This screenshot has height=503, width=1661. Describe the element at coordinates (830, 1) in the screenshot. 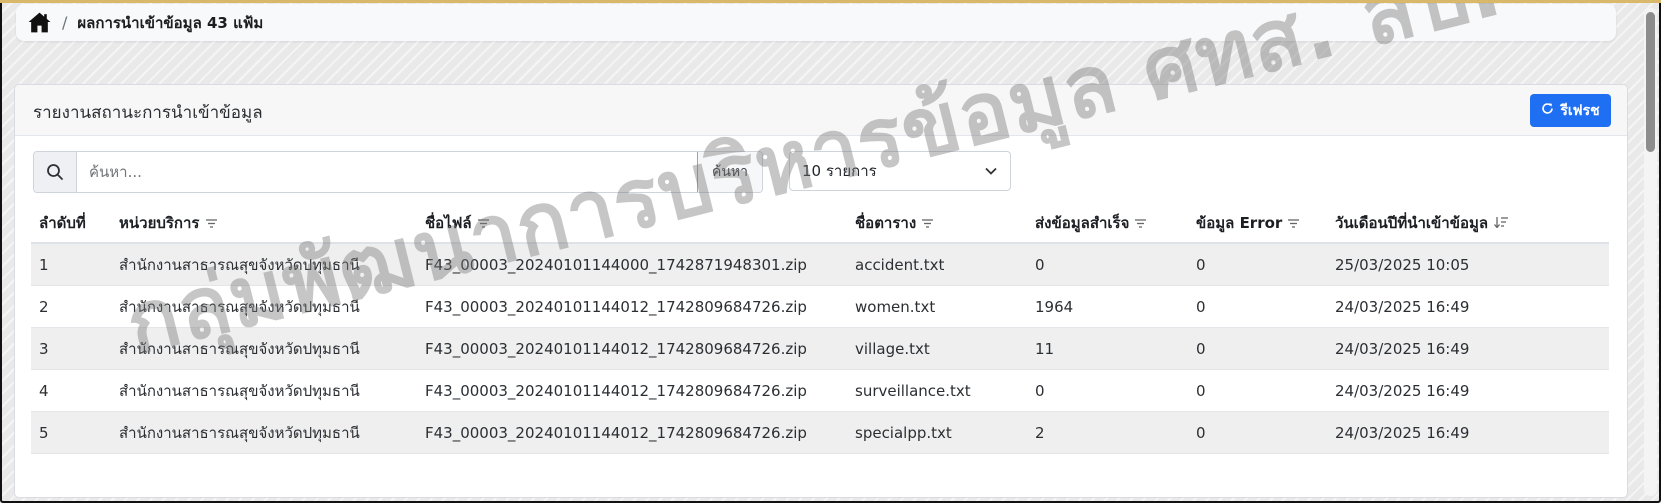

I see `top-accent-line` at that location.